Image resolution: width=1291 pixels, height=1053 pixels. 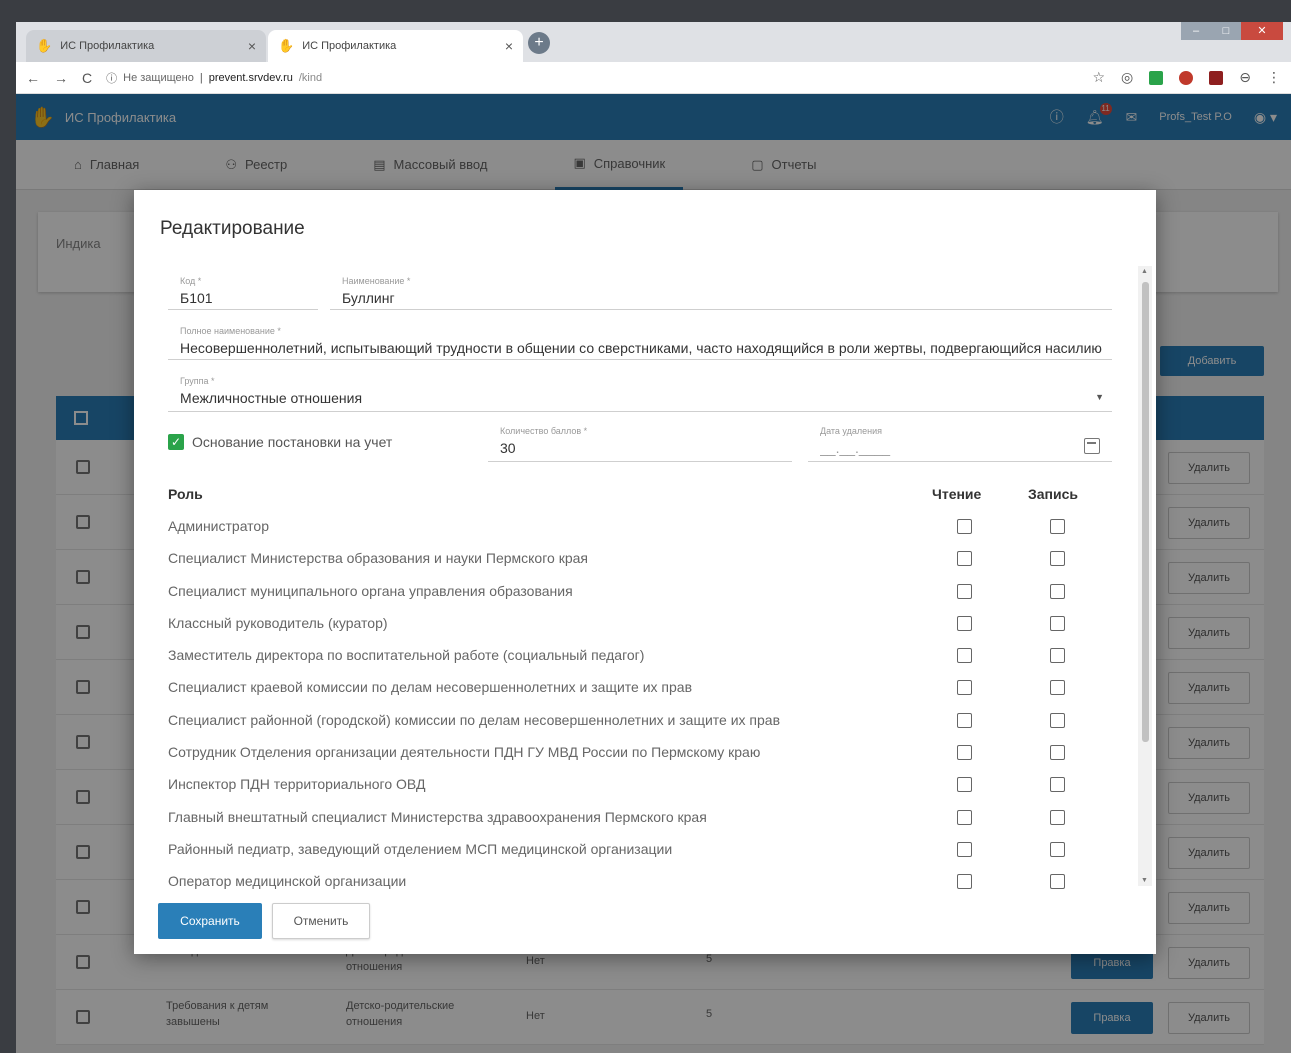 I want to click on modal-scrollbar: ▲ ▼, so click(x=1145, y=576).